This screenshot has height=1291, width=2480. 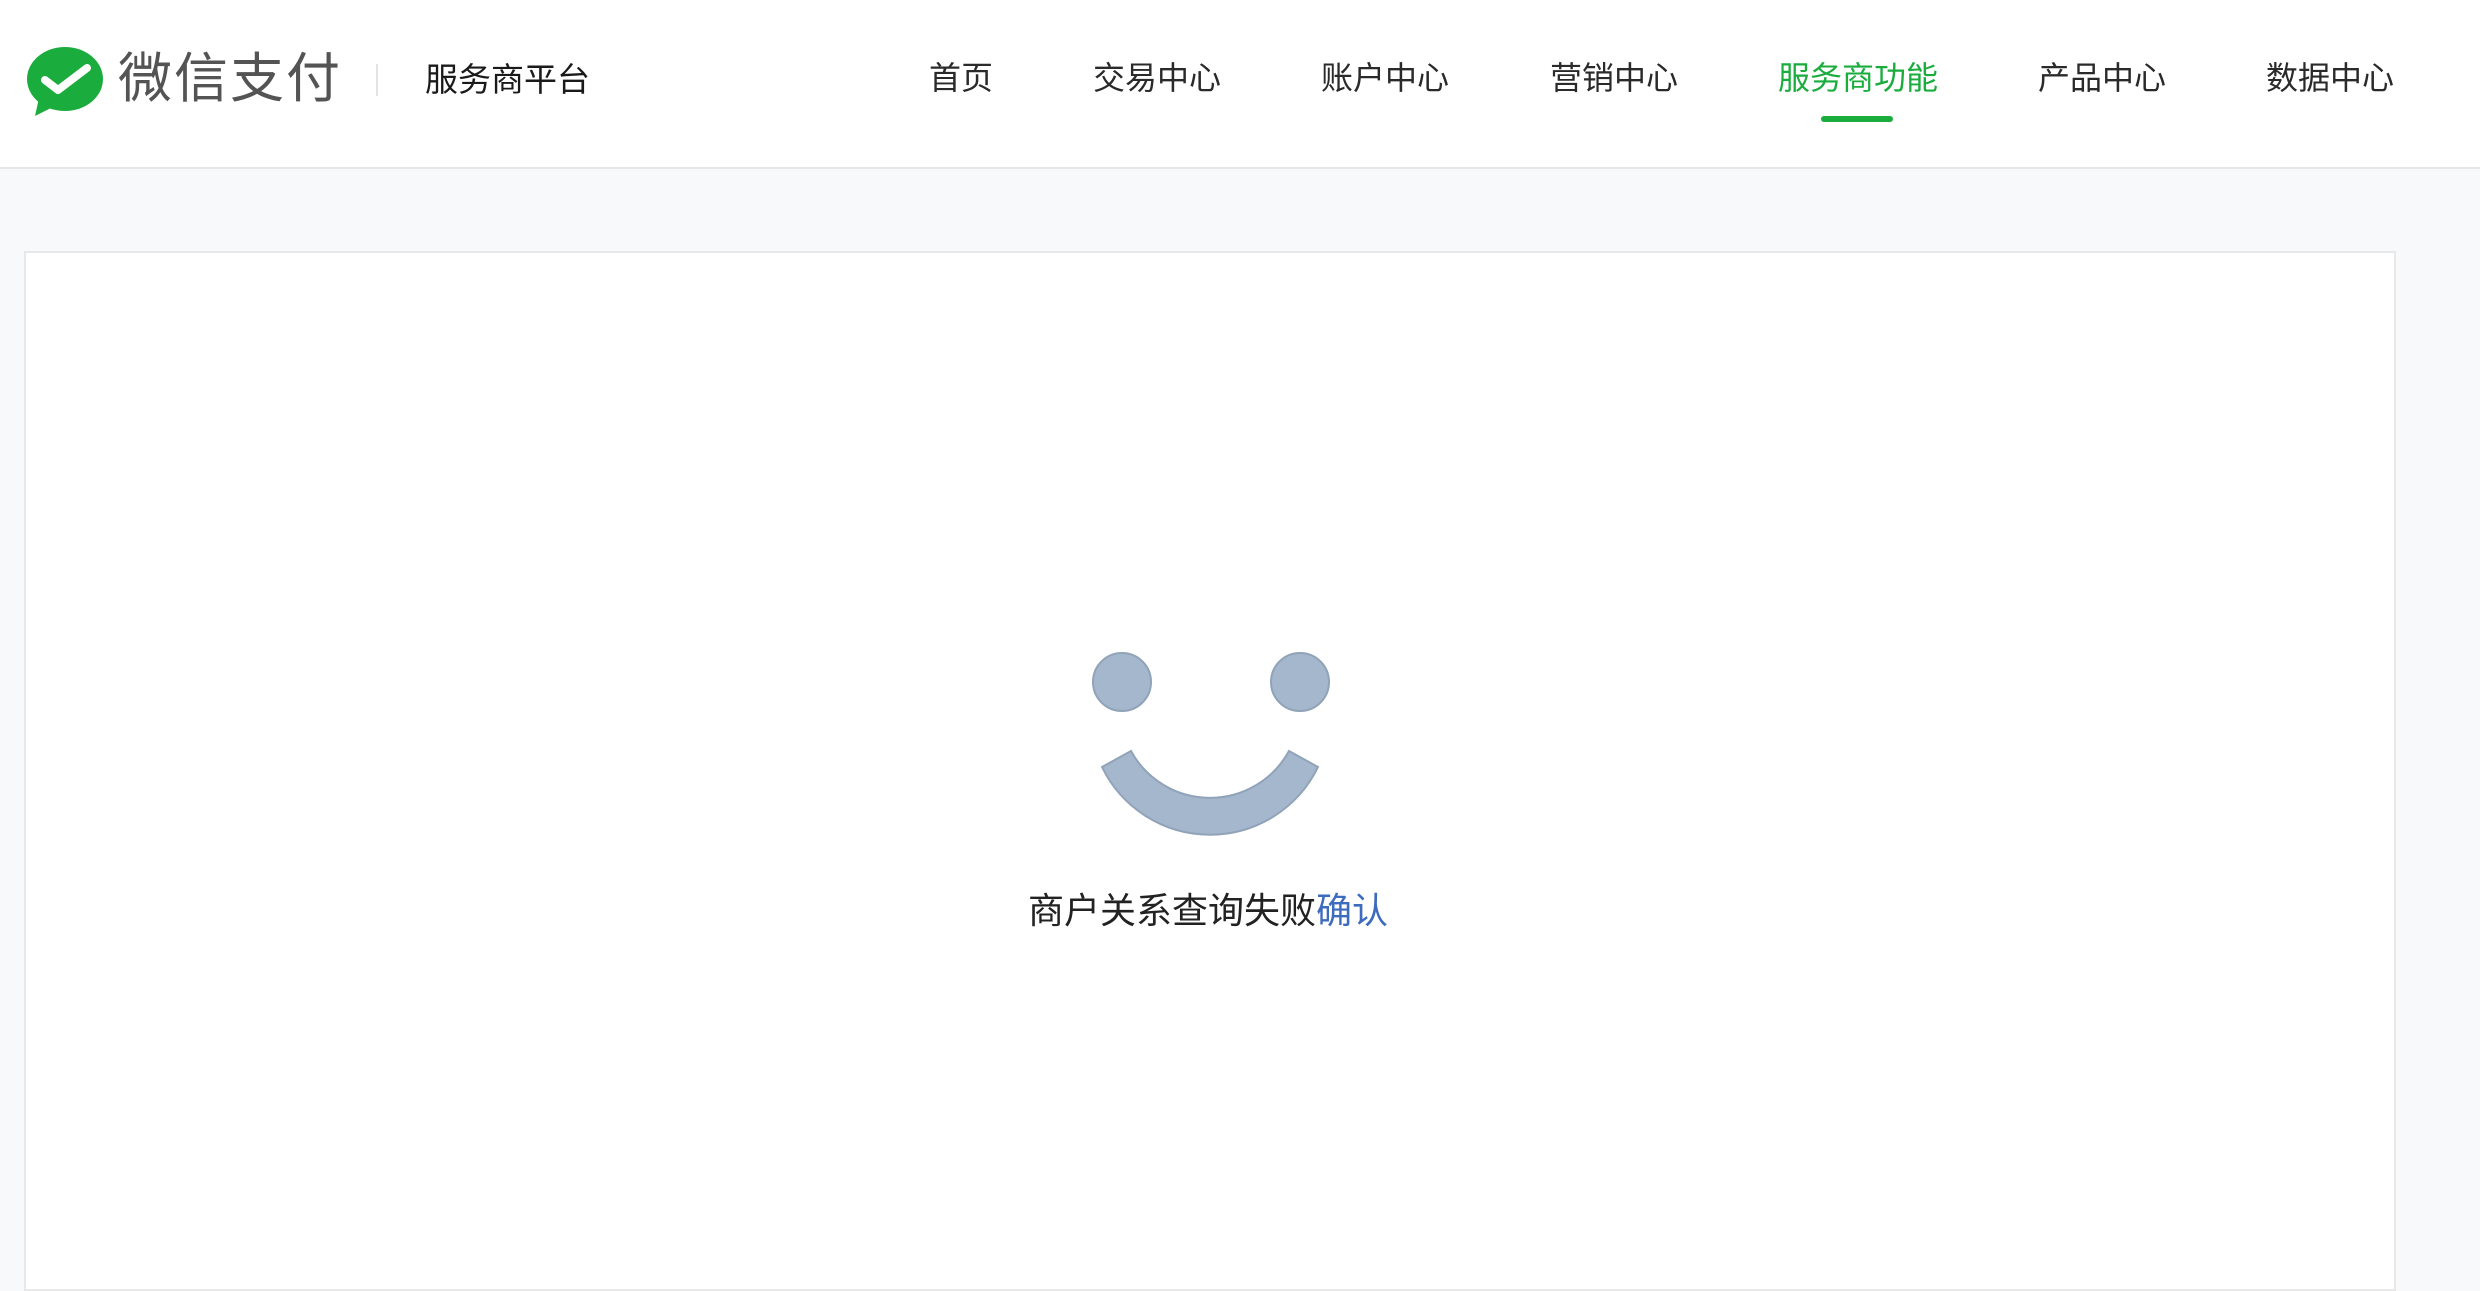 I want to click on nav-item-trade-center: 交易中心, so click(x=1157, y=78).